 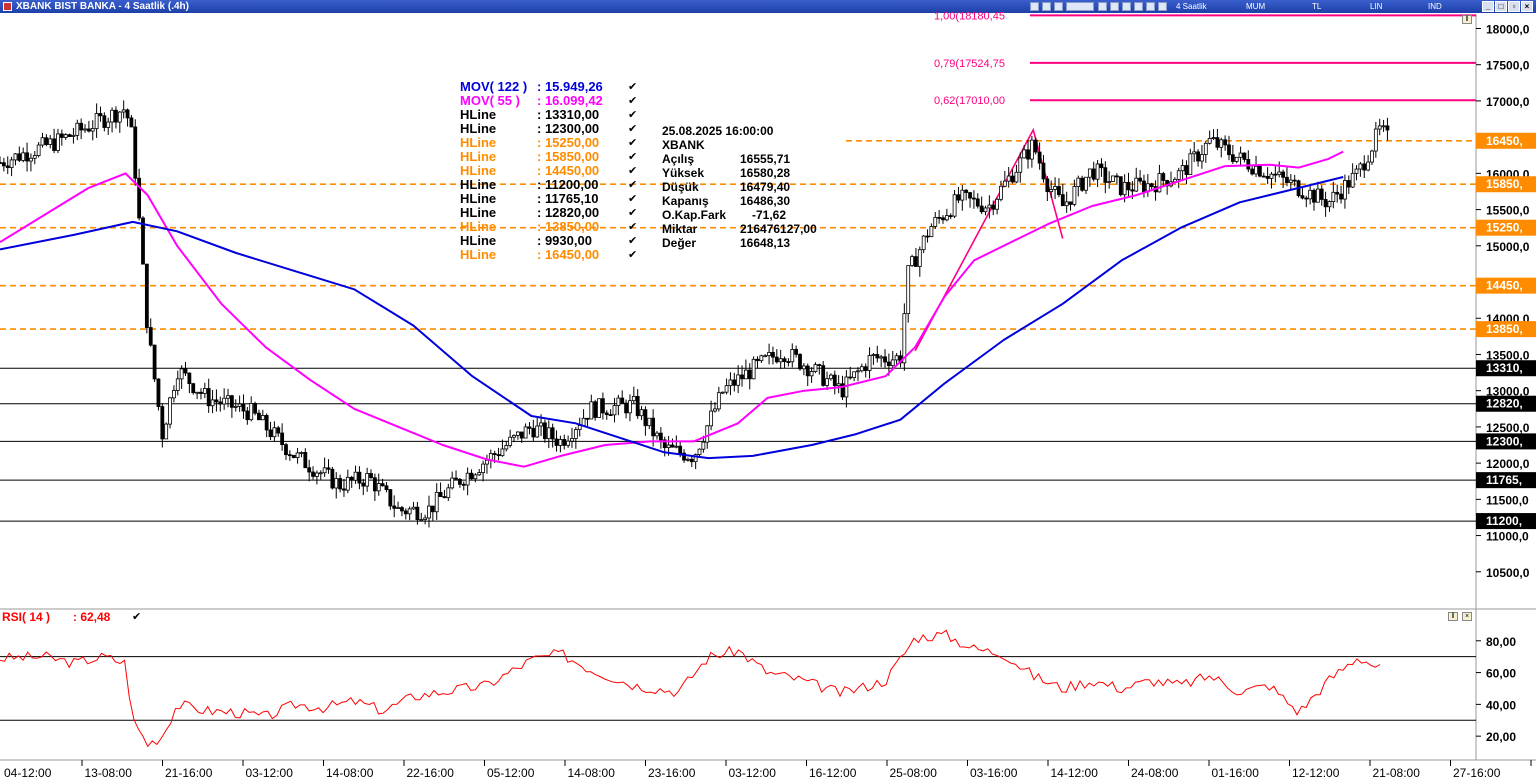 I want to click on panel-close-icon: ×, so click(x=1467, y=616).